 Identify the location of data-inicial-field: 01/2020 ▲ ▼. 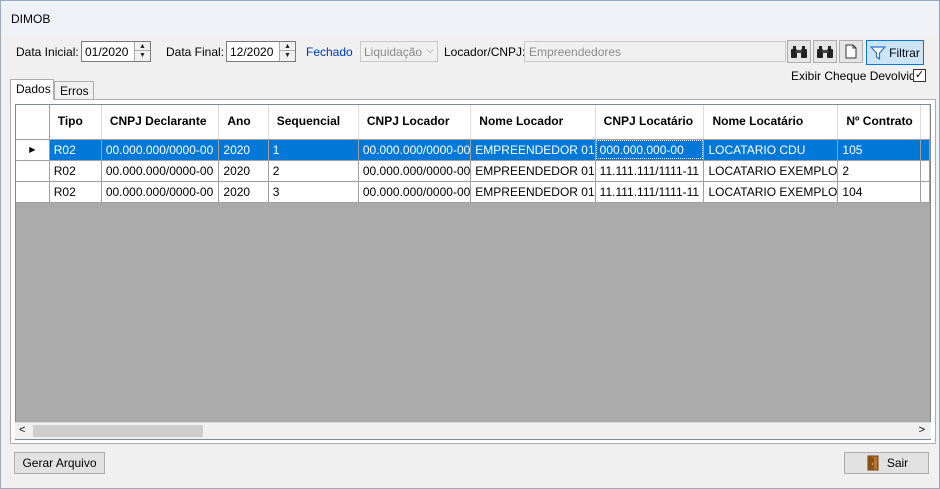
(116, 51).